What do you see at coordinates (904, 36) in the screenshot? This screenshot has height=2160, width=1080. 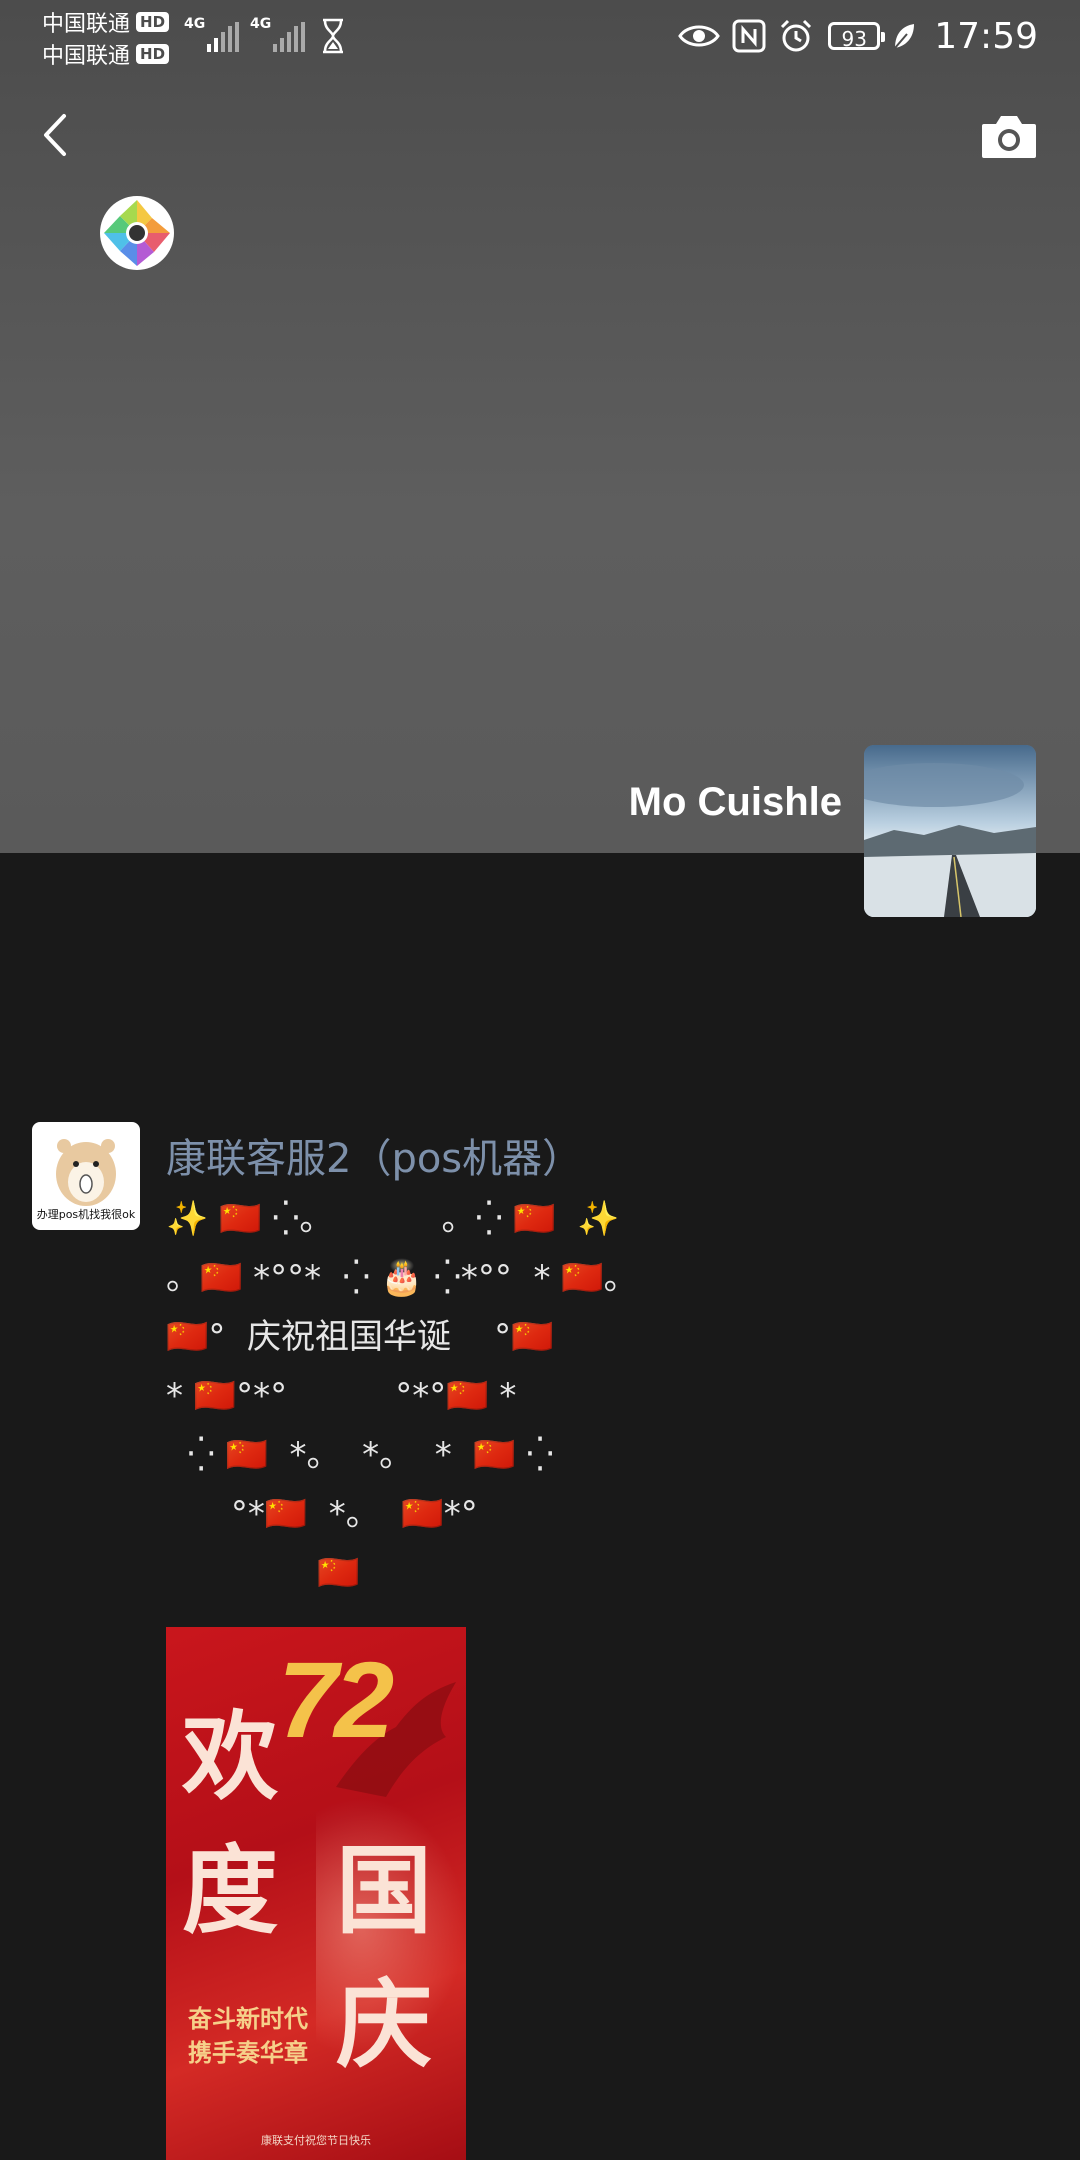 I see `leaf-icon` at bounding box center [904, 36].